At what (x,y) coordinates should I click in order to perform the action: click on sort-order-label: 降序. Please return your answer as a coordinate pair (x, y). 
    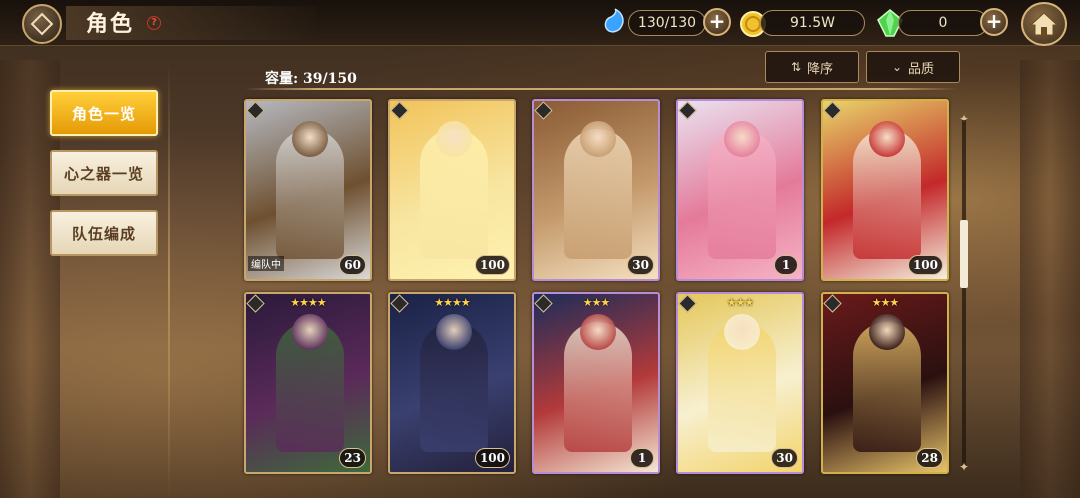
    Looking at the image, I should click on (820, 69).